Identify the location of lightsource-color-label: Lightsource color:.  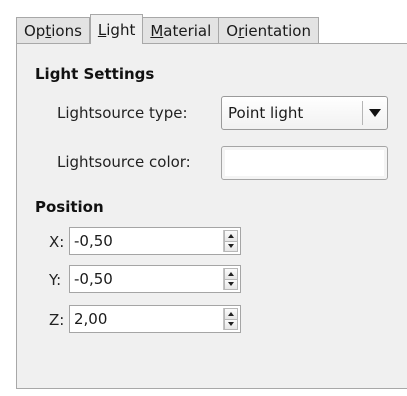
(124, 162).